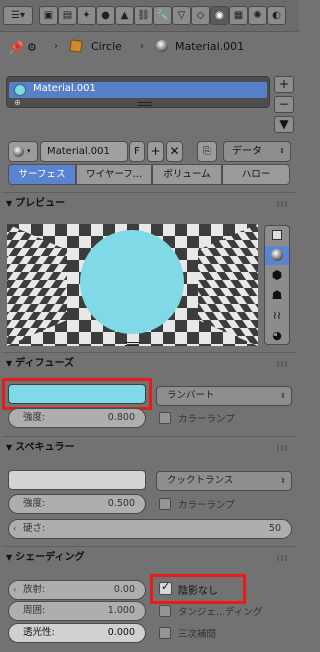  Describe the element at coordinates (77, 480) in the screenshot. I see `specular-color-swatch` at that location.